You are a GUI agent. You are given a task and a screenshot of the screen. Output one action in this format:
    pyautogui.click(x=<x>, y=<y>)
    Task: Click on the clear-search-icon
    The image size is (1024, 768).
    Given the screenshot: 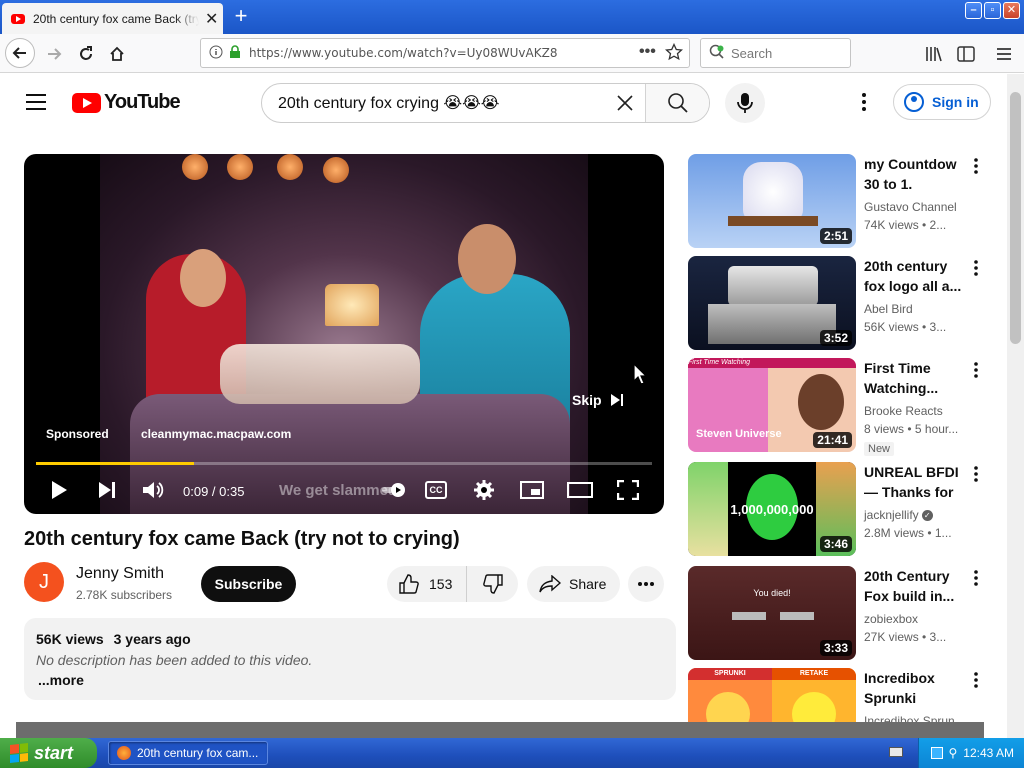 What is the action you would take?
    pyautogui.click(x=625, y=103)
    